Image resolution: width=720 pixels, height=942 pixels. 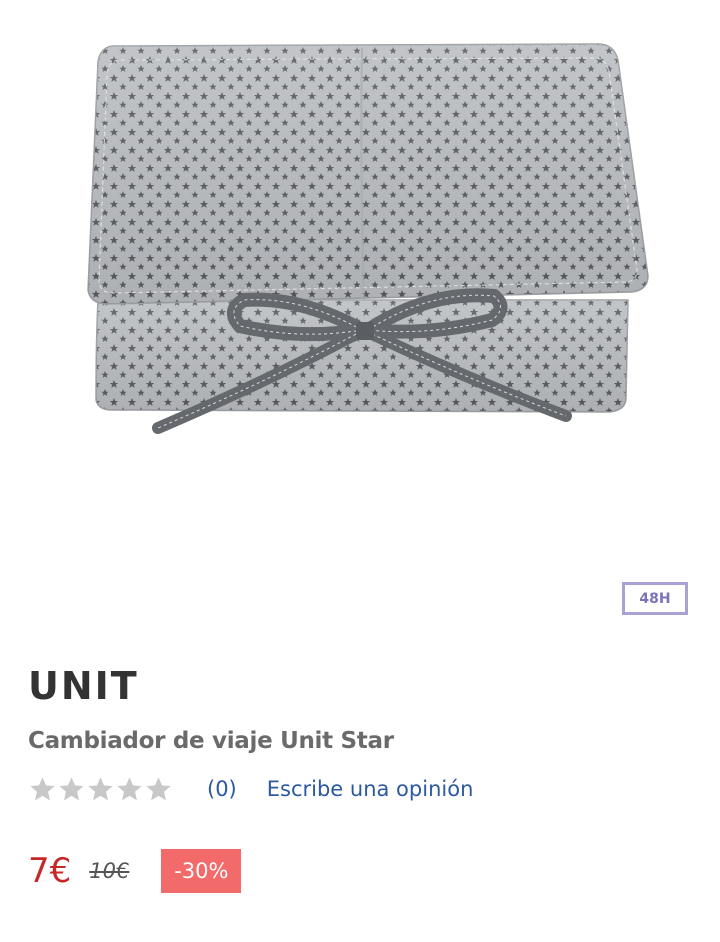 I want to click on delivery-48h-badge: 48H, so click(x=655, y=598).